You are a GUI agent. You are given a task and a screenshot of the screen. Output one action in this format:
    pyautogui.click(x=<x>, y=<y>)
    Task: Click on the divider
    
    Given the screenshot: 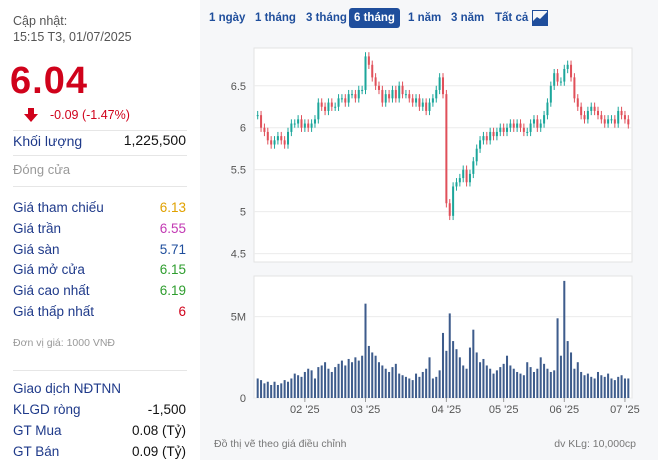 What is the action you would take?
    pyautogui.click(x=100, y=370)
    